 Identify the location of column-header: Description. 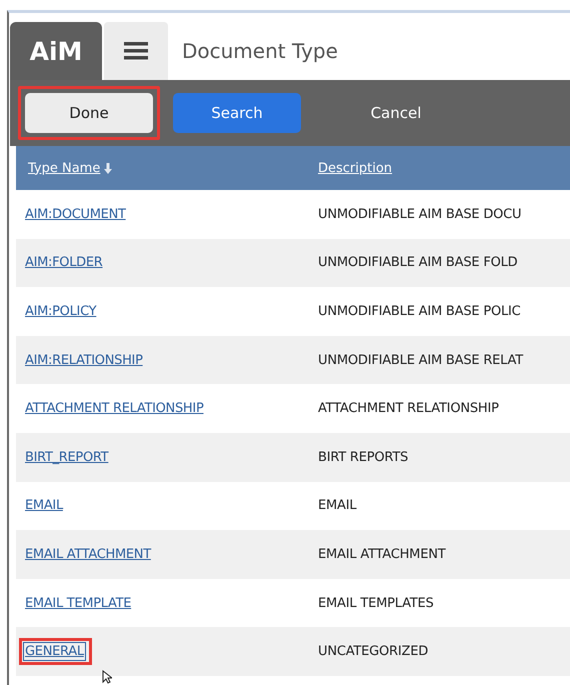
(438, 168).